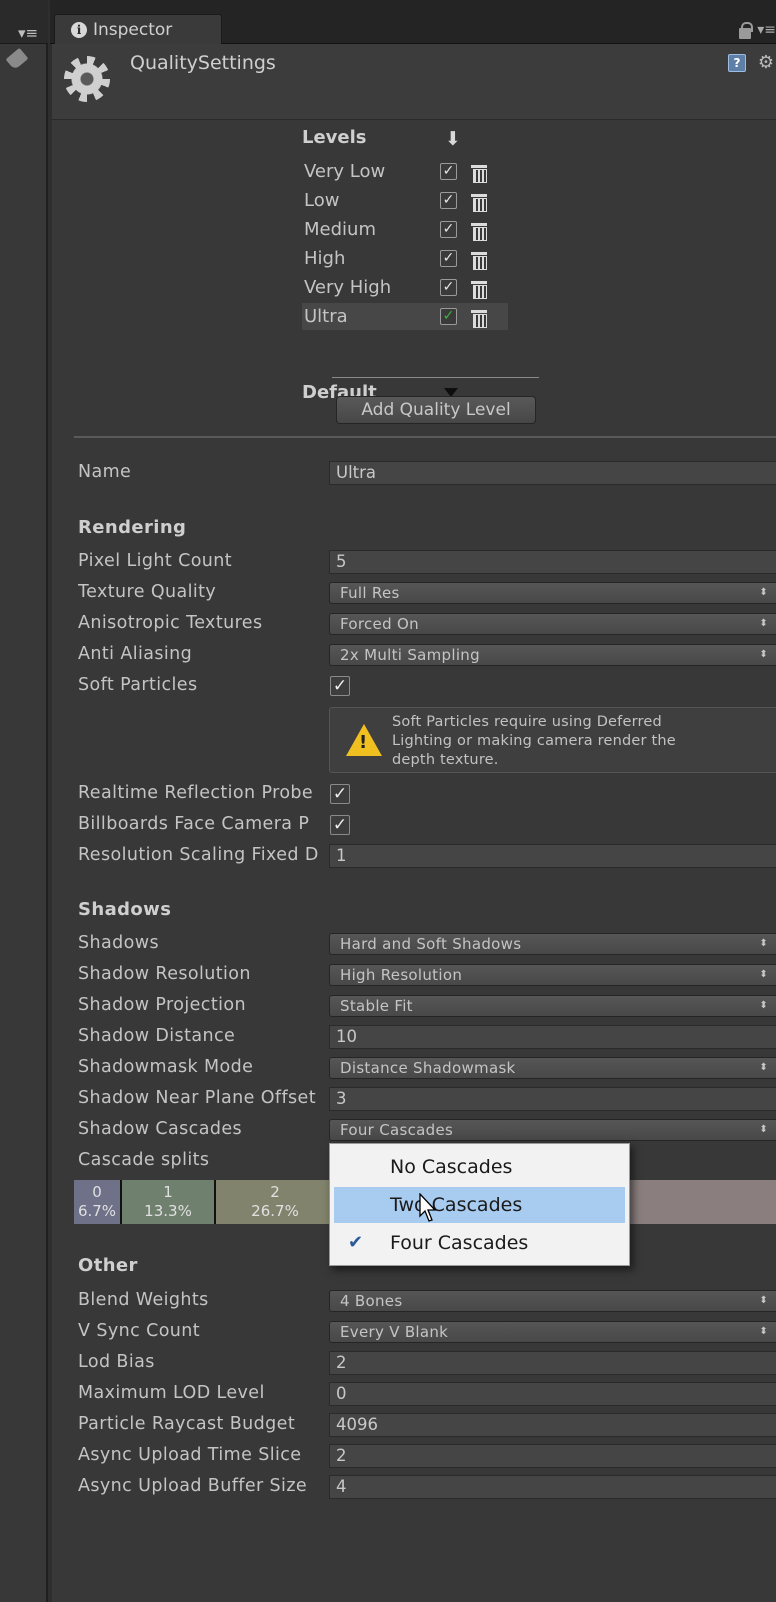 This screenshot has height=1602, width=776. I want to click on cascade-percent: 26.7%, so click(275, 1211).